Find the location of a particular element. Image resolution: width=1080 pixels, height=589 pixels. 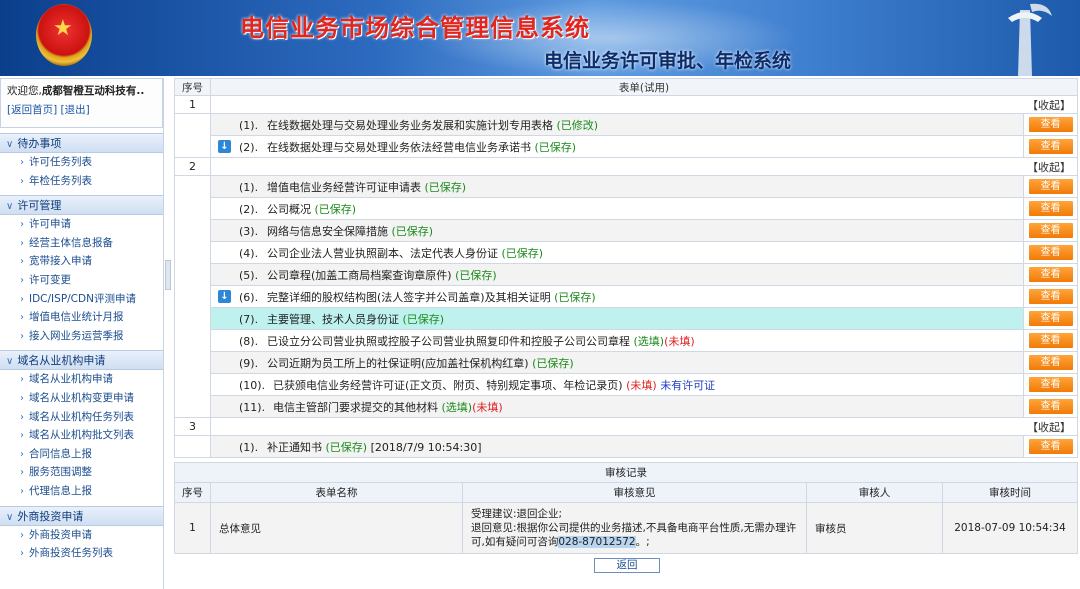

sidebar-item-domain-tasks: › 域名从业机构任务列表 is located at coordinates (81, 417).